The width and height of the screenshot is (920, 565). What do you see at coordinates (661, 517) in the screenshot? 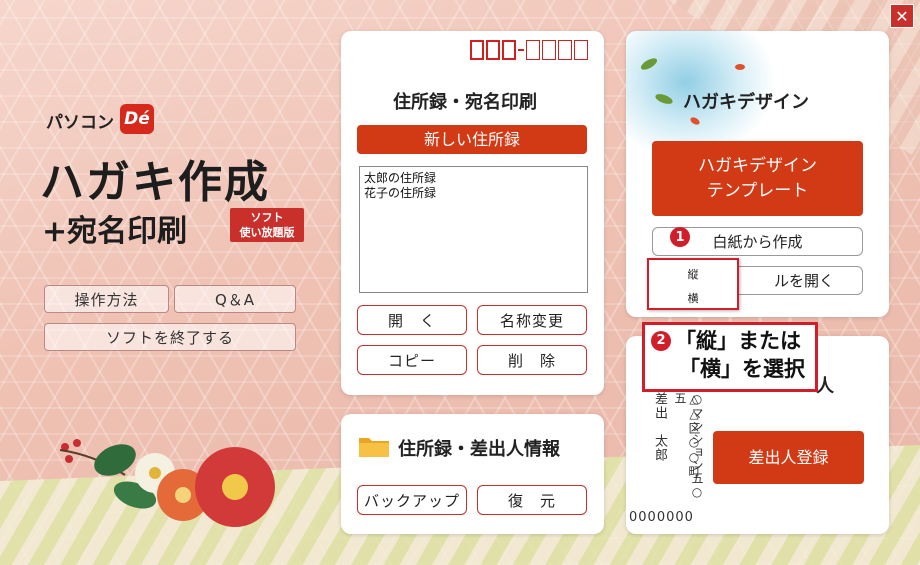
I see `sender-zip-code: 0000000` at bounding box center [661, 517].